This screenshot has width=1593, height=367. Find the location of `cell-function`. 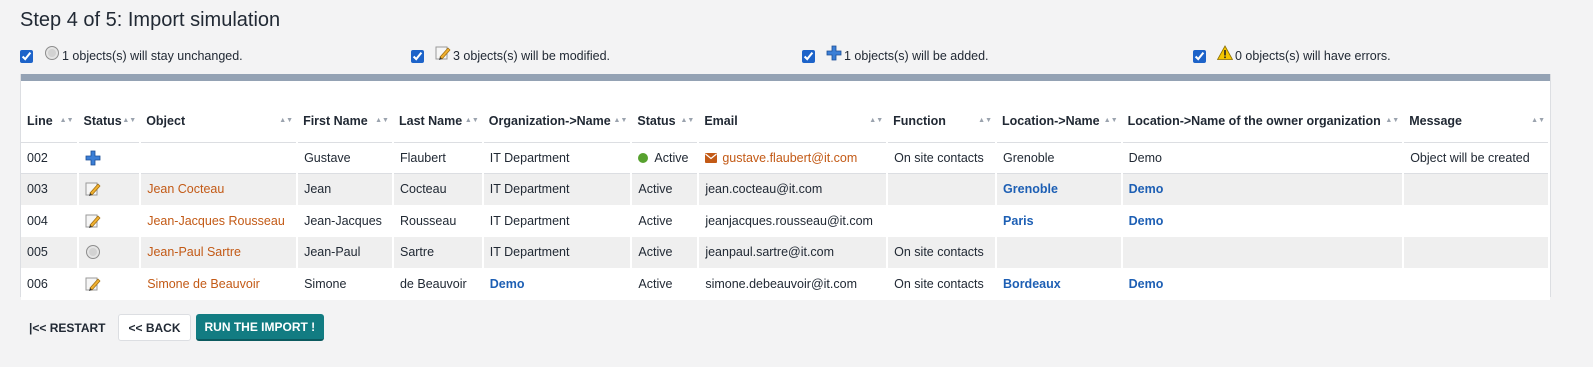

cell-function is located at coordinates (942, 189).